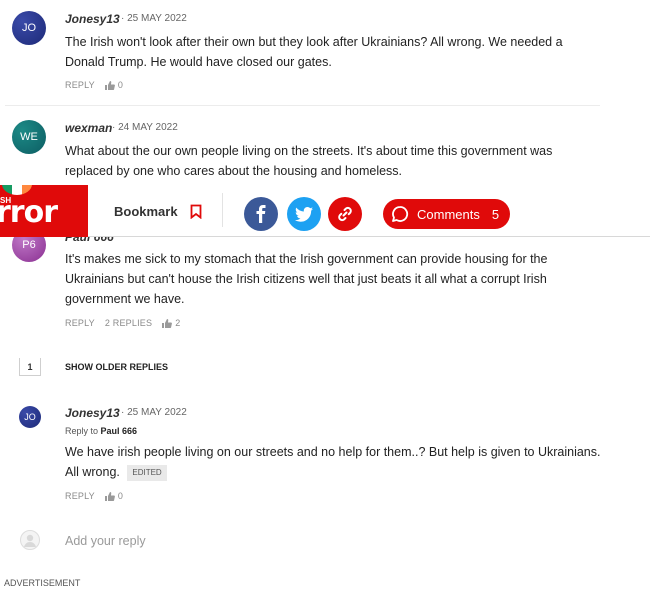 Image resolution: width=650 pixels, height=604 pixels. Describe the element at coordinates (42, 583) in the screenshot. I see `advertisement-label: ADVERTISEMENT` at that location.